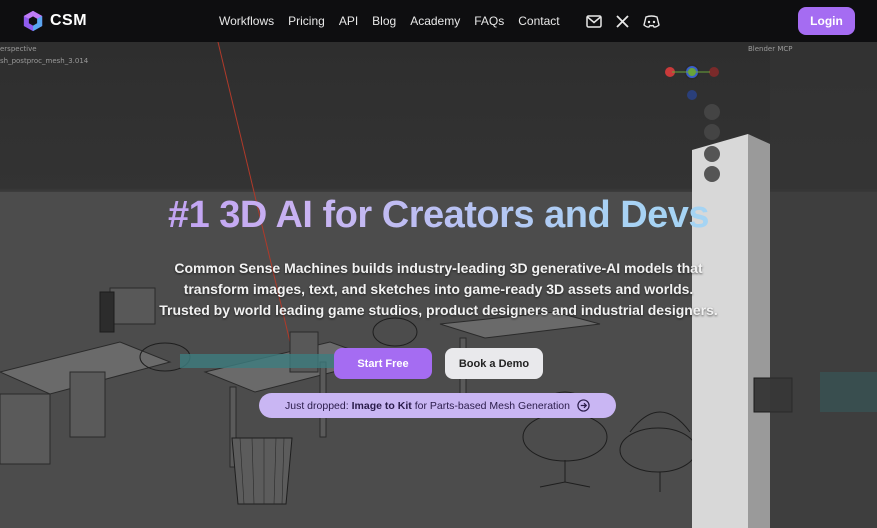  What do you see at coordinates (492, 405) in the screenshot?
I see `announcement-suffix: for Parts-based Mesh Generation` at bounding box center [492, 405].